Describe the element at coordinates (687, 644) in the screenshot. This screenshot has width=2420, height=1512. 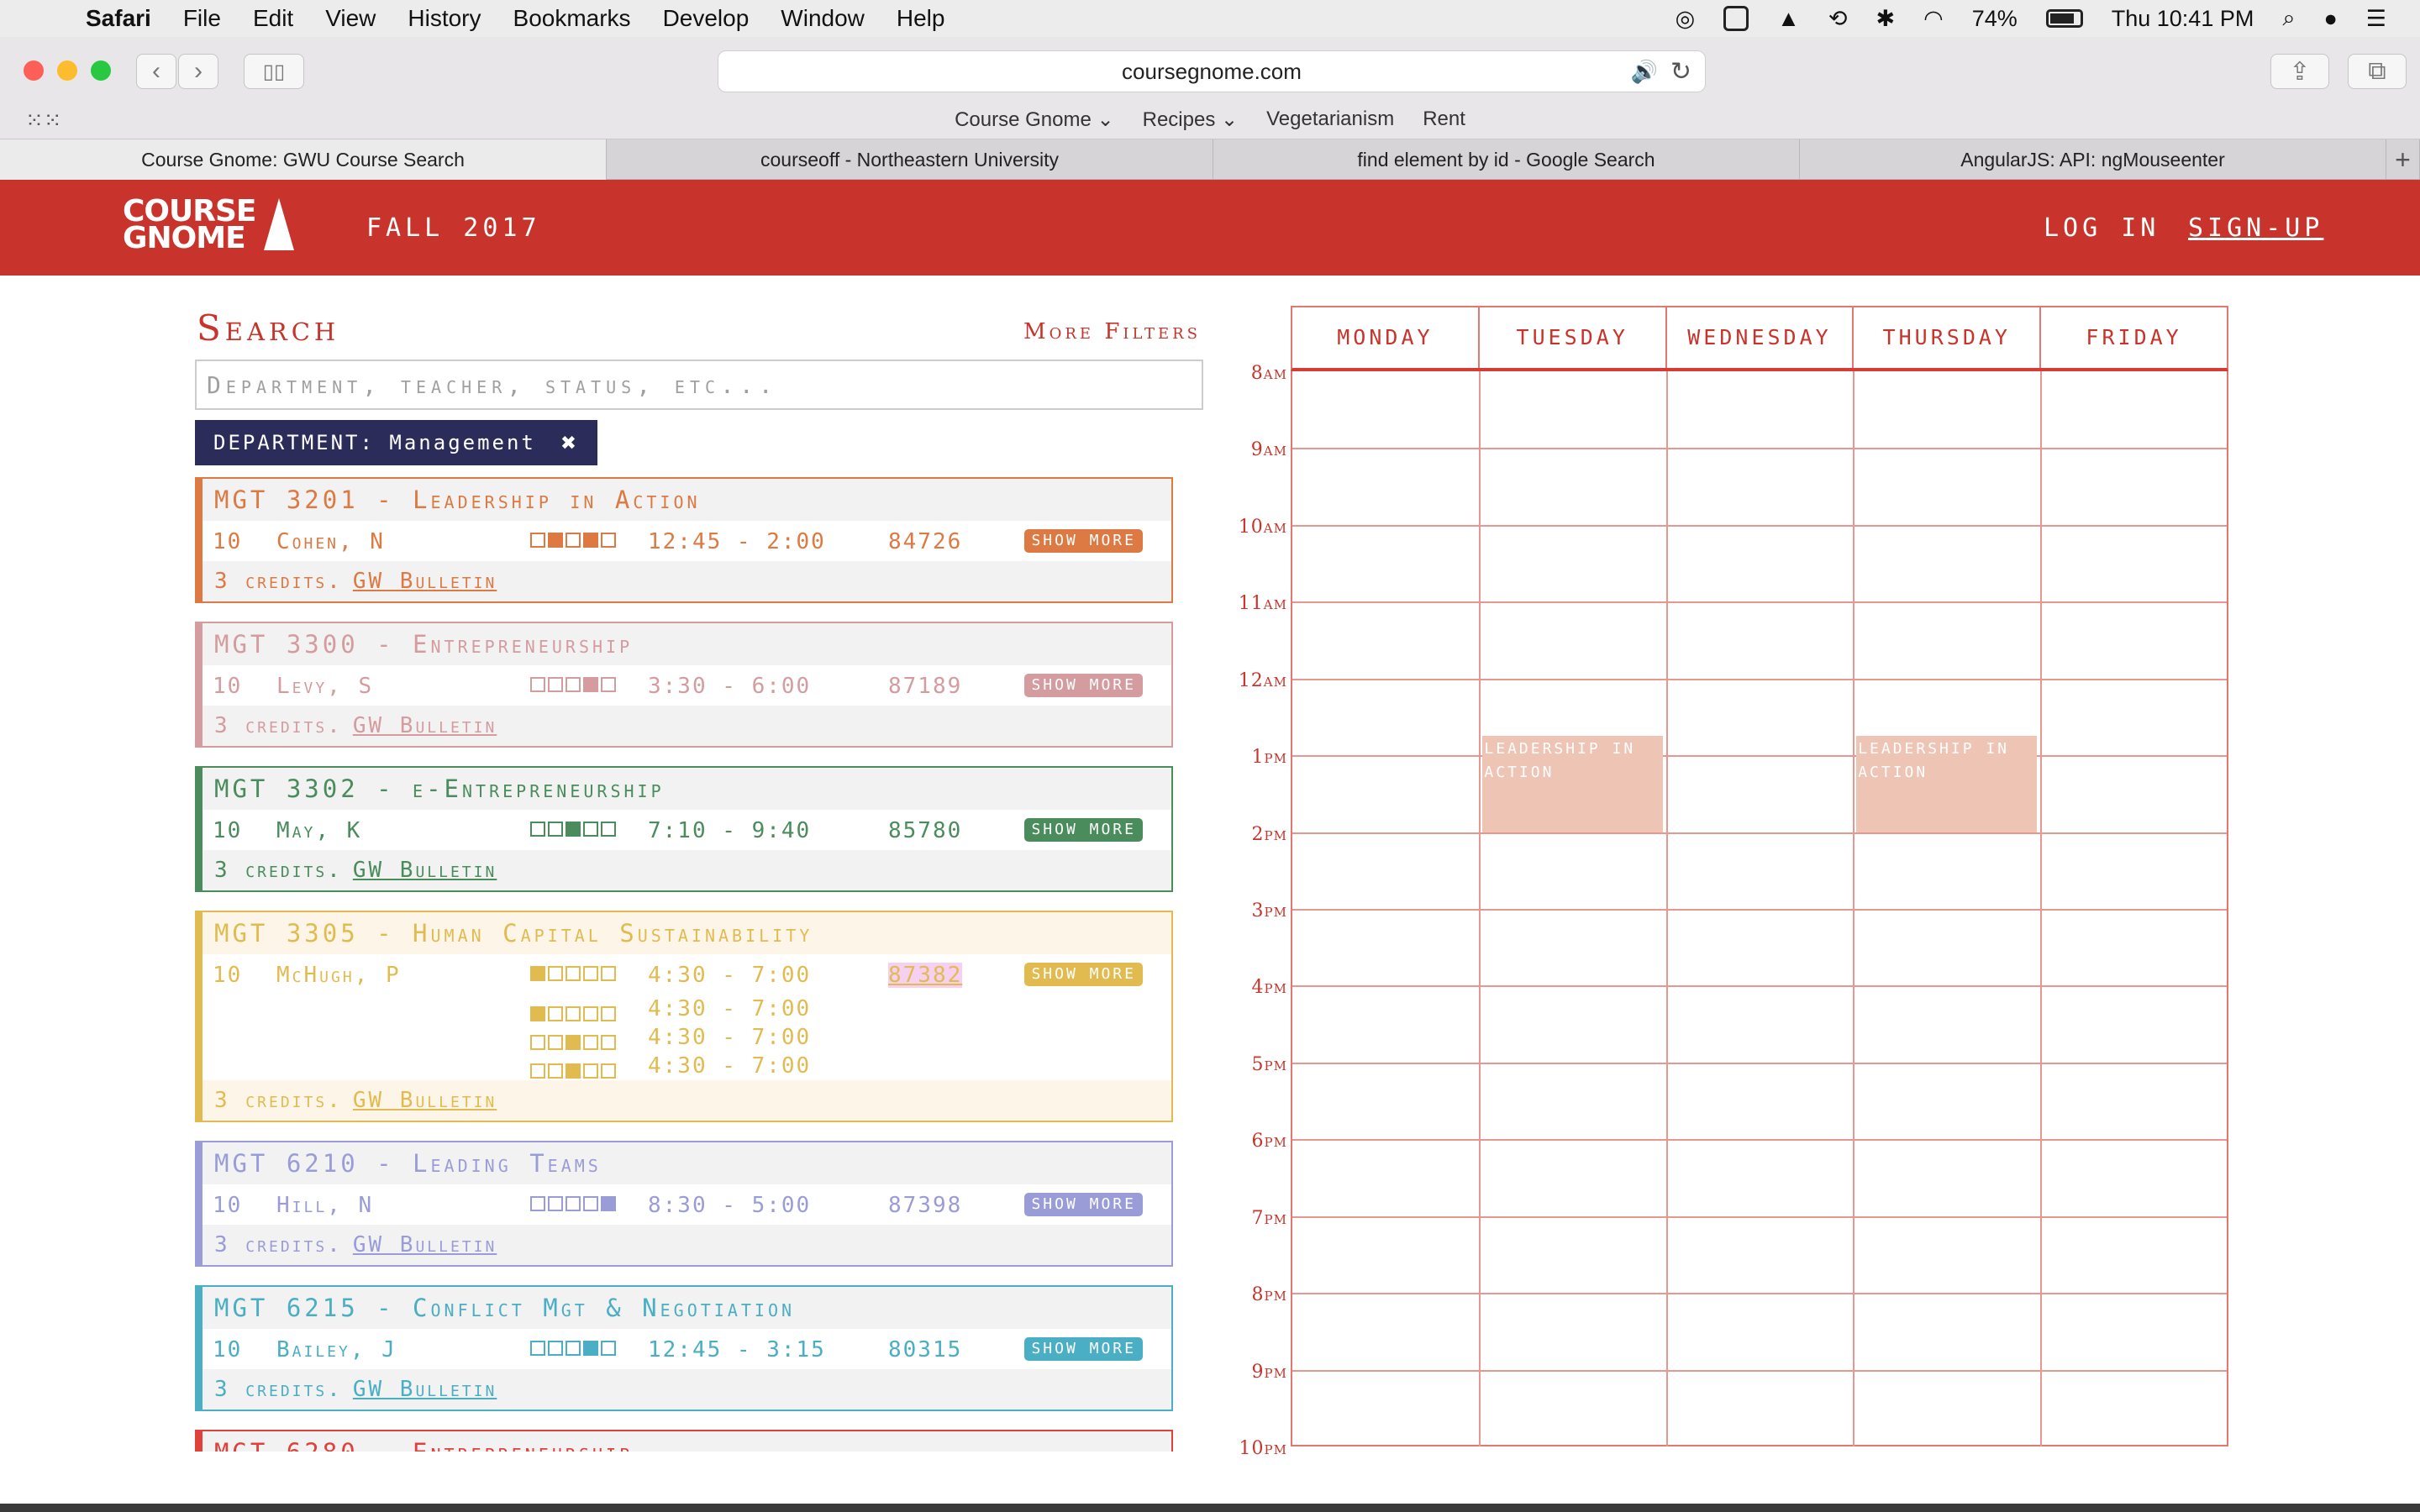
I see `course-title: MGT 3300 - Entrepreneurship` at that location.